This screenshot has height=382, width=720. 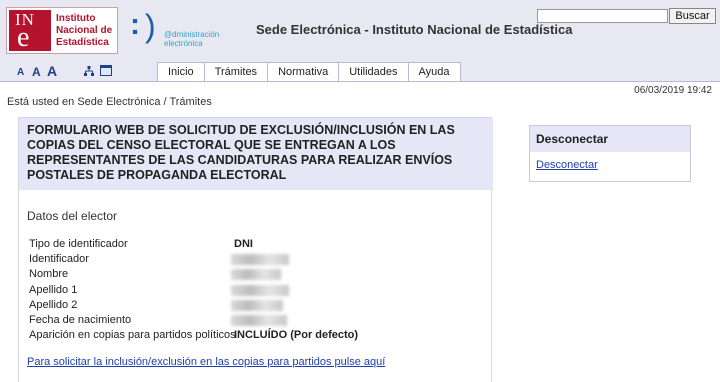 I want to click on field-value-aparicion-copias: INCLUÍDO (Por defecto), so click(x=296, y=335).